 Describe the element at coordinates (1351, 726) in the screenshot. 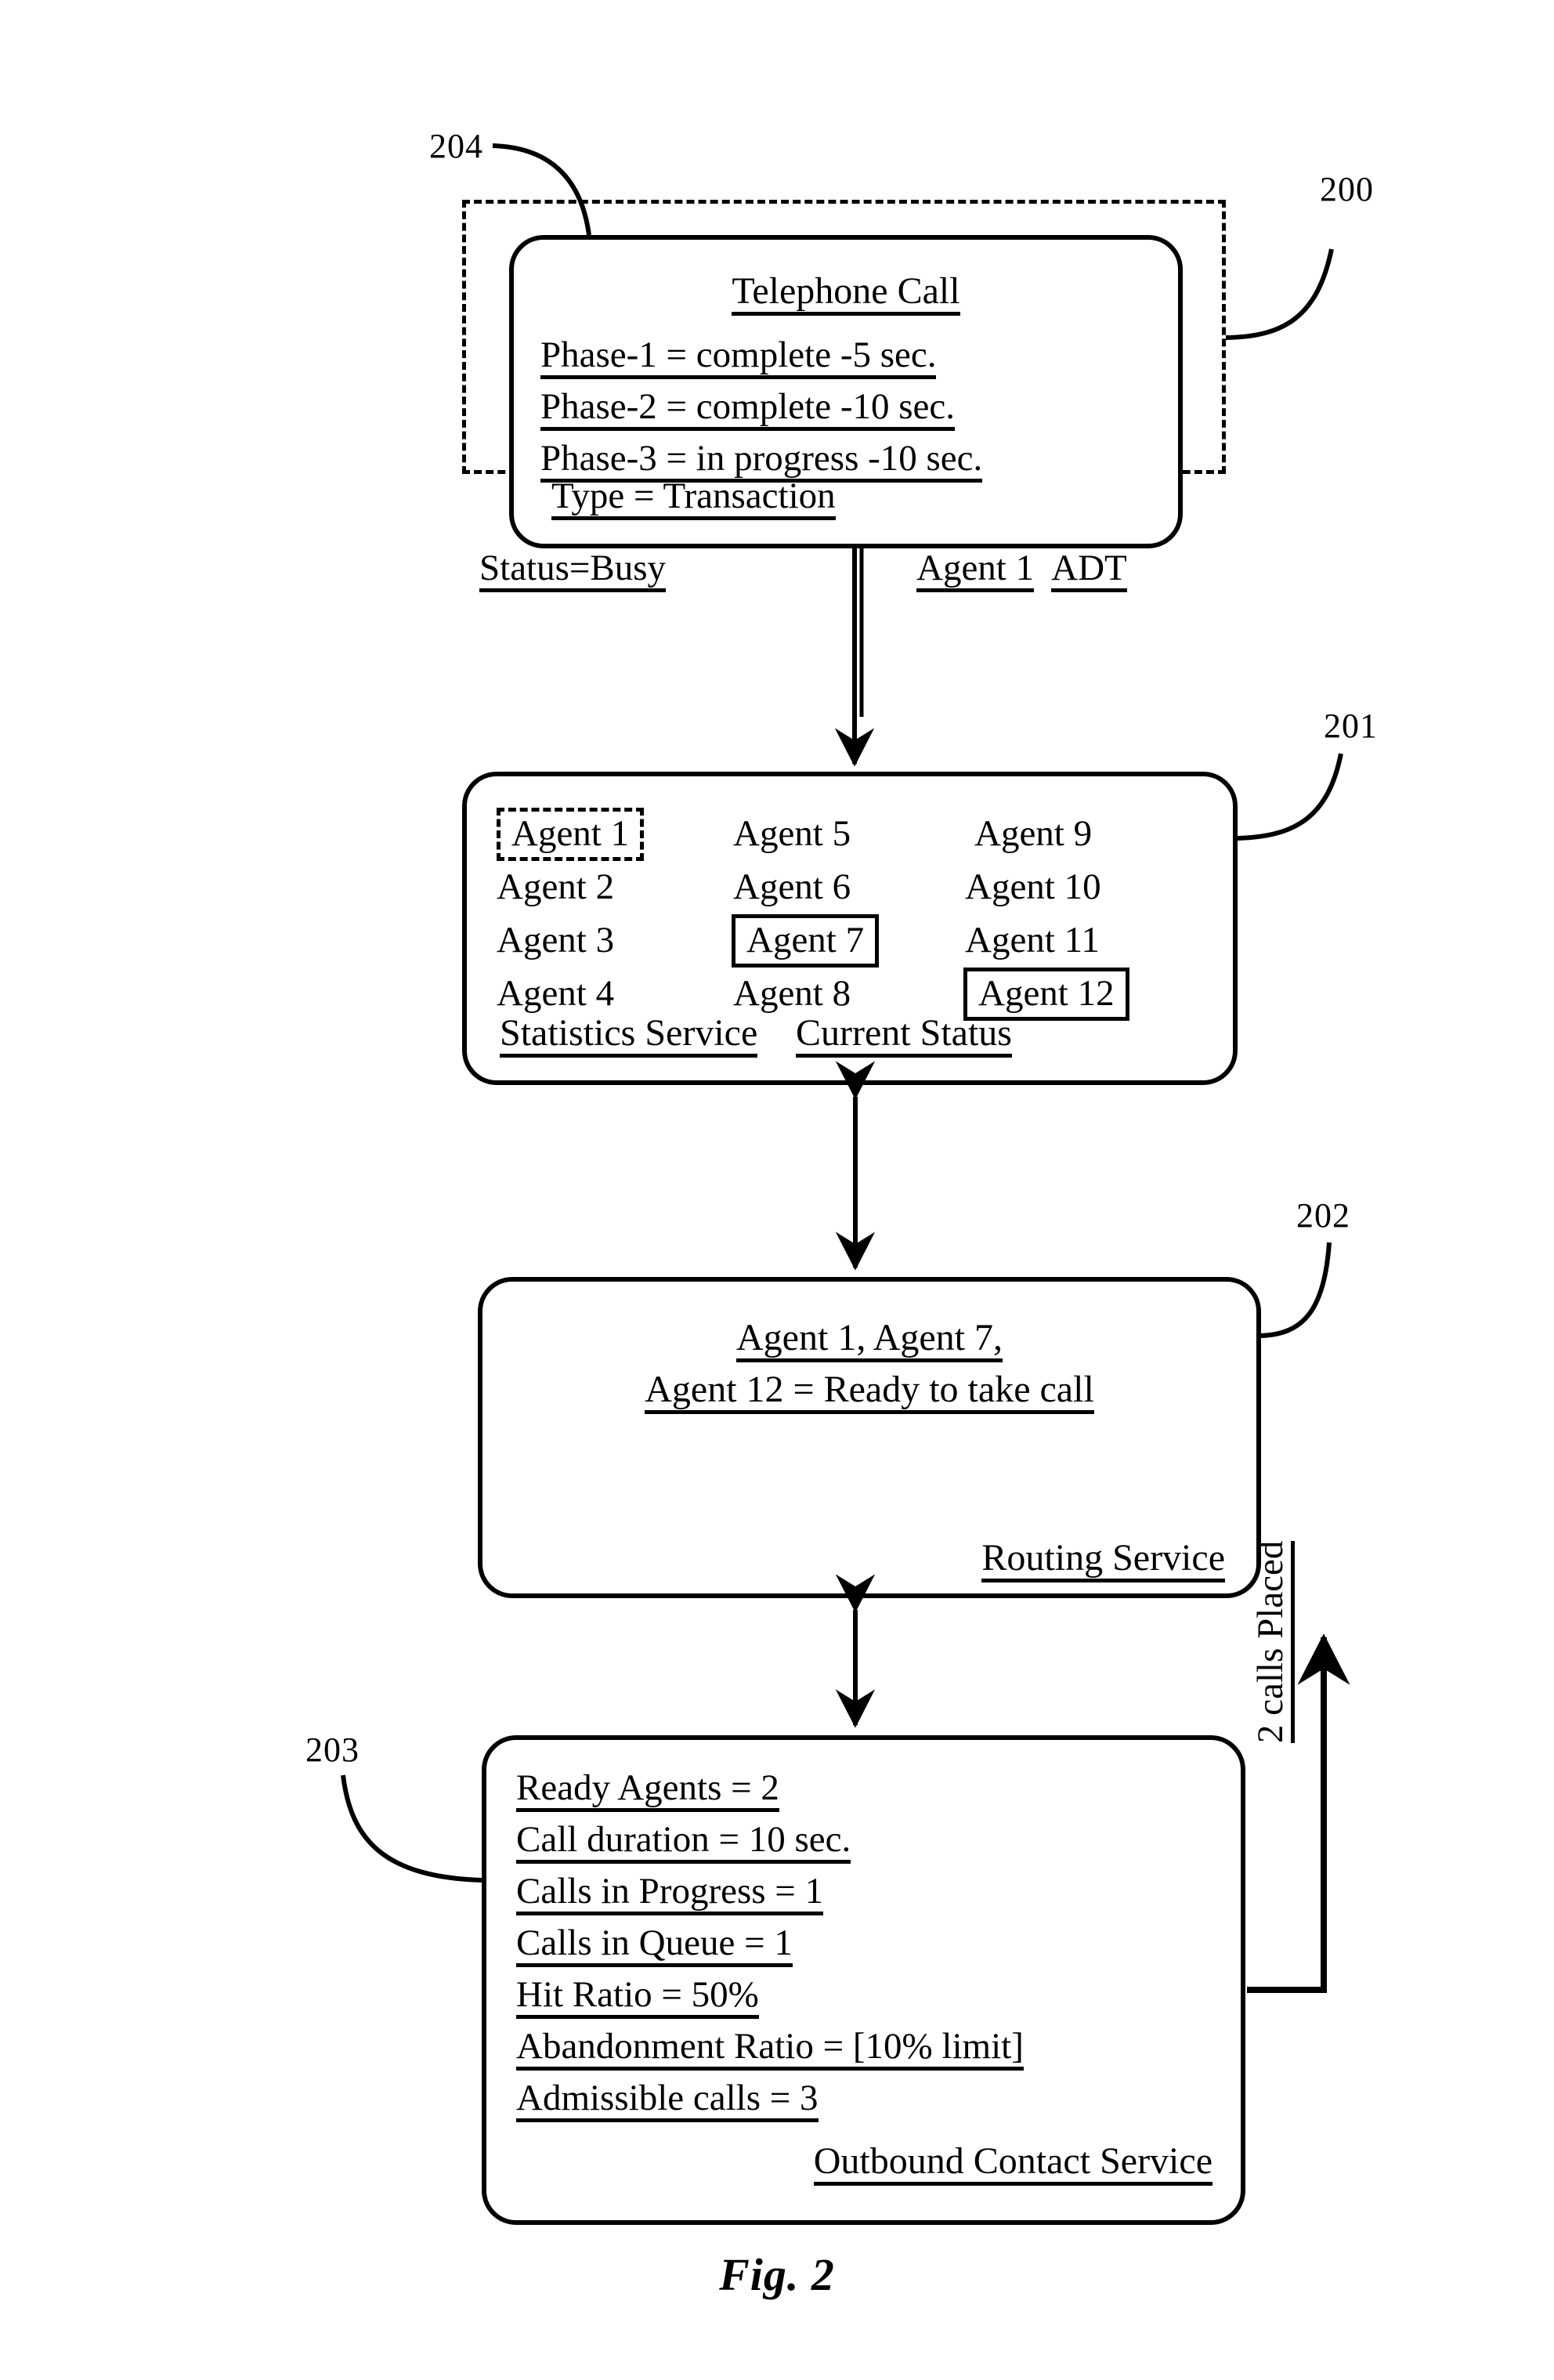

I see `reference-numeral-201: 201` at that location.